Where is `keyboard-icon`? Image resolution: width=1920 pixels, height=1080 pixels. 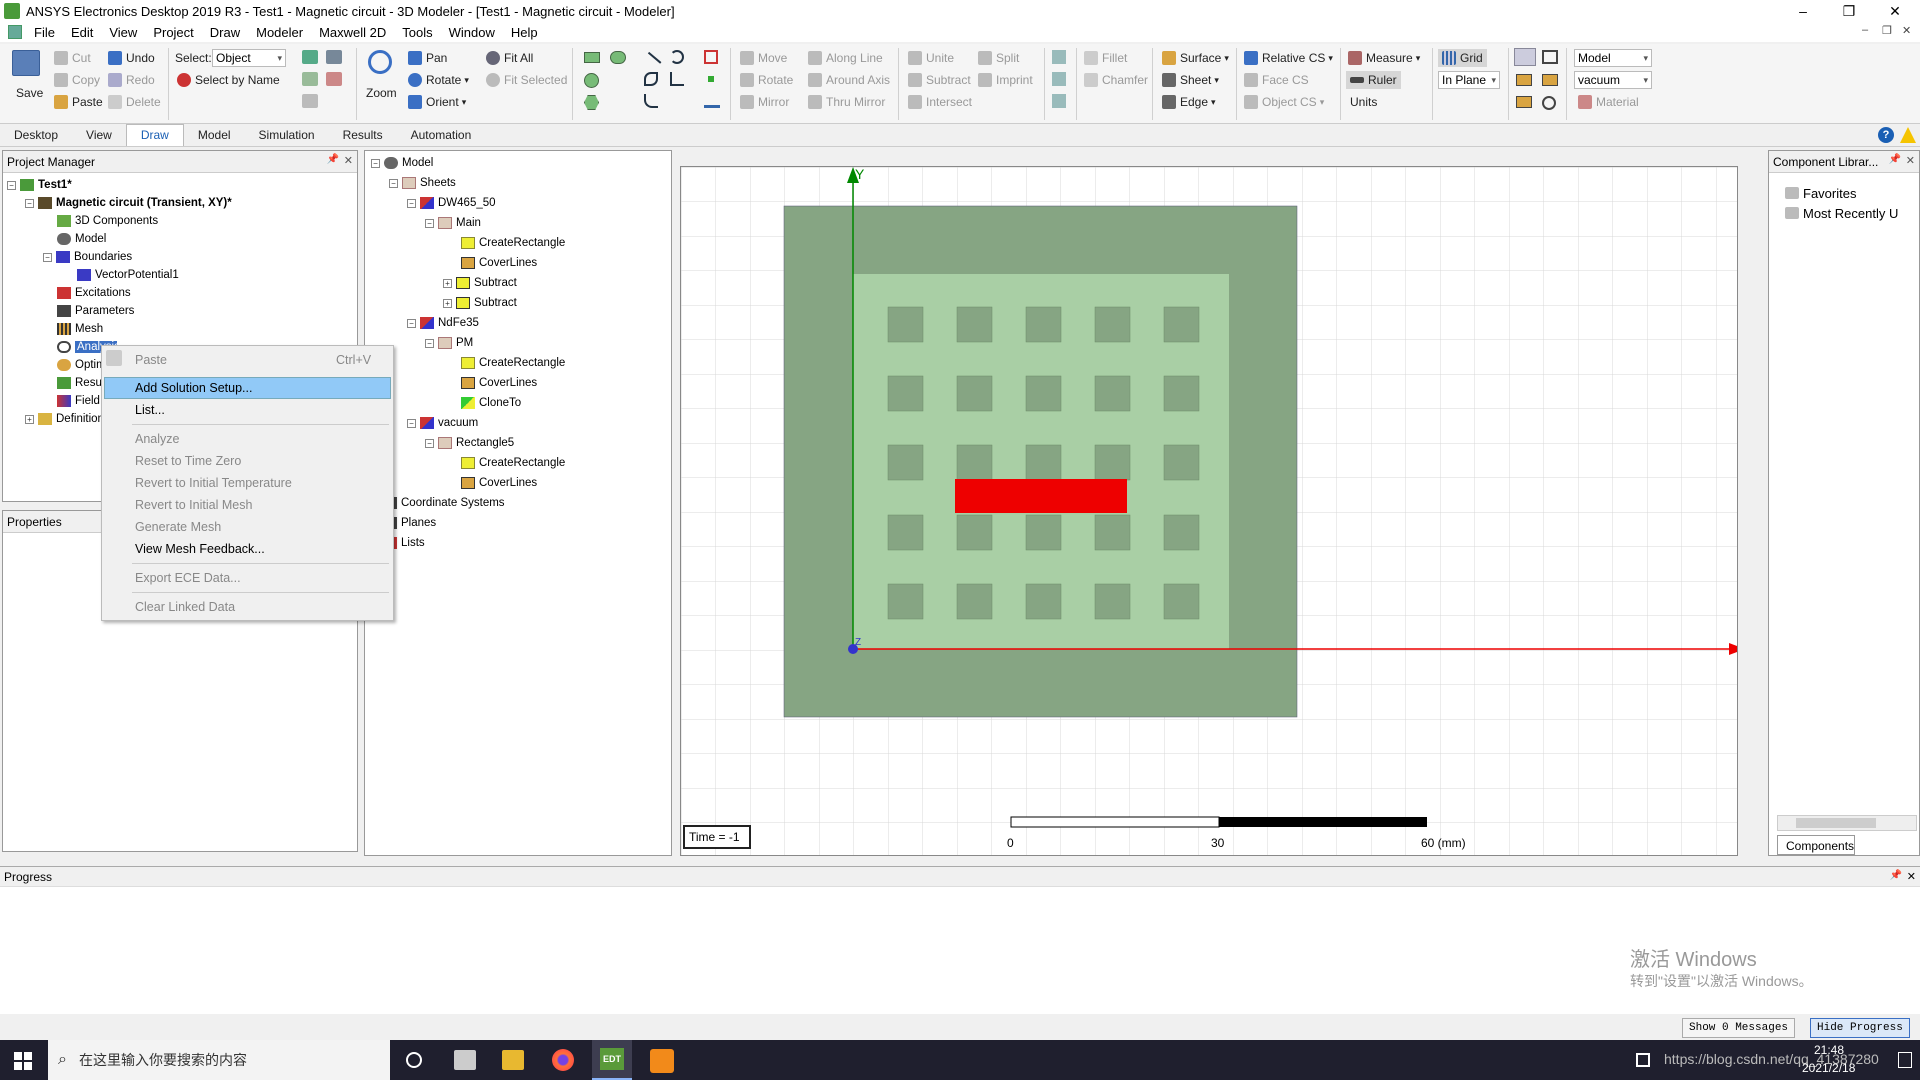
keyboard-icon is located at coordinates (1643, 1060).